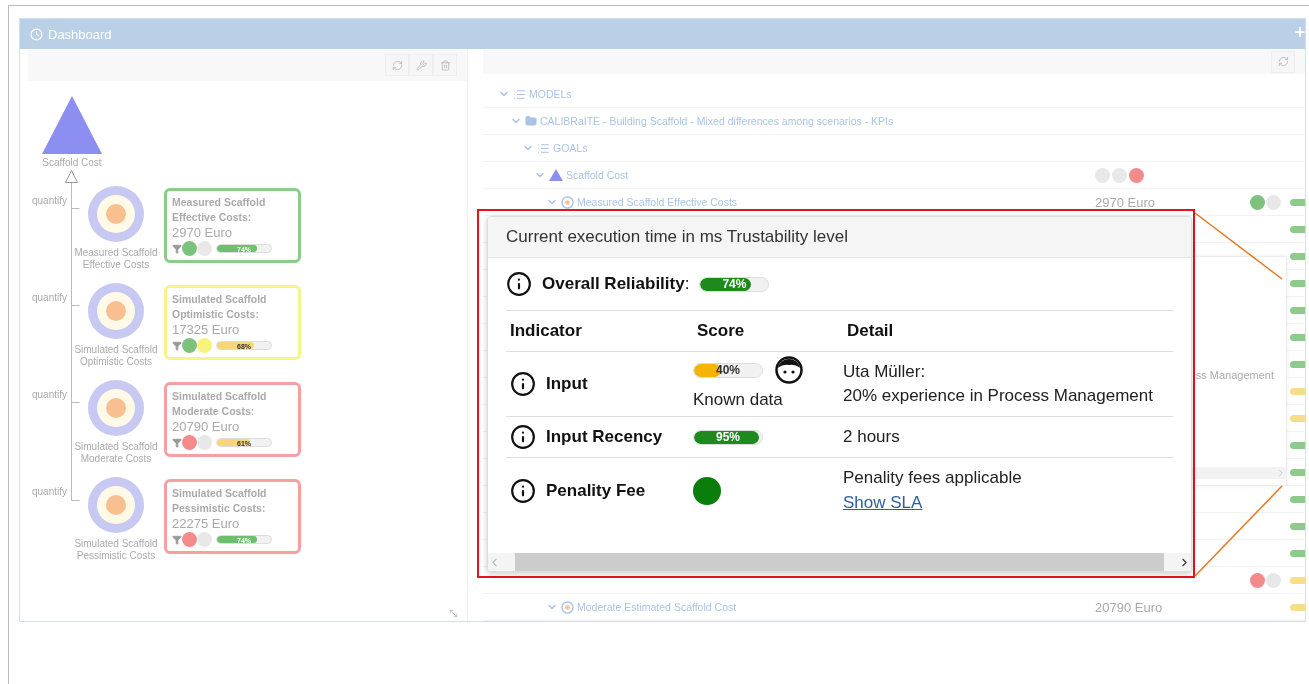 The height and width of the screenshot is (684, 1309). What do you see at coordinates (597, 175) in the screenshot?
I see `tree-item: Scaffold Cost` at bounding box center [597, 175].